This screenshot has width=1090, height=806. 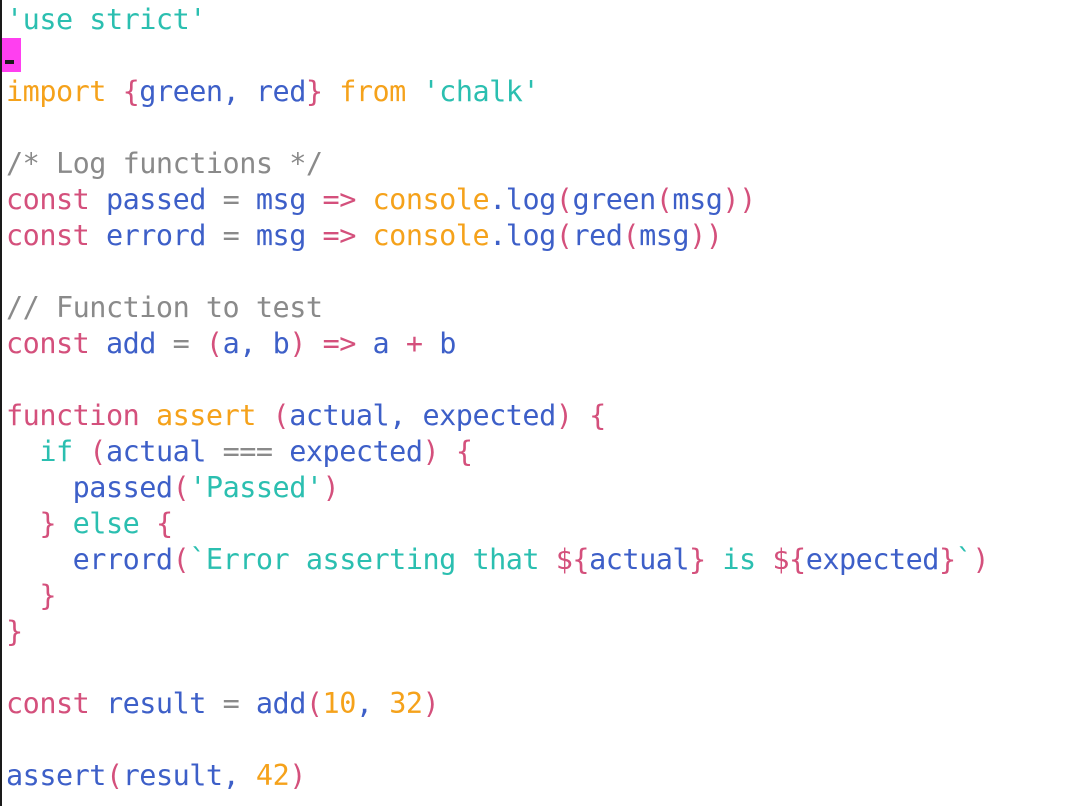 I want to click on code-token: is, so click(x=739, y=559).